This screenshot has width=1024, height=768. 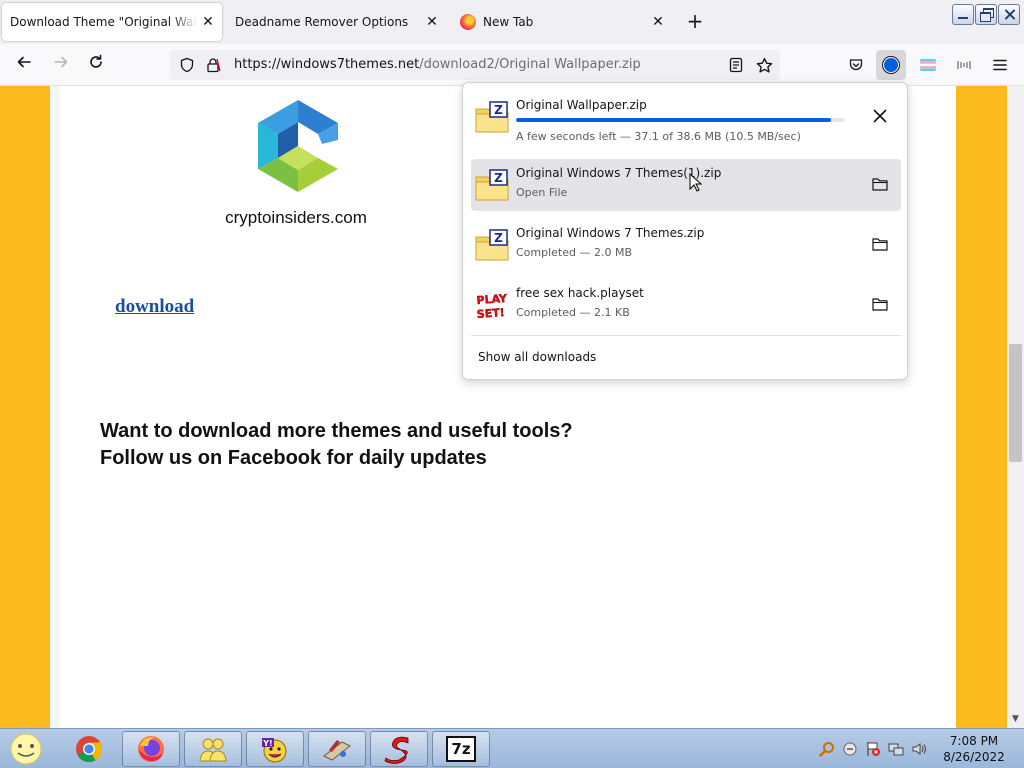 I want to click on download-progress-bar, so click(x=680, y=120).